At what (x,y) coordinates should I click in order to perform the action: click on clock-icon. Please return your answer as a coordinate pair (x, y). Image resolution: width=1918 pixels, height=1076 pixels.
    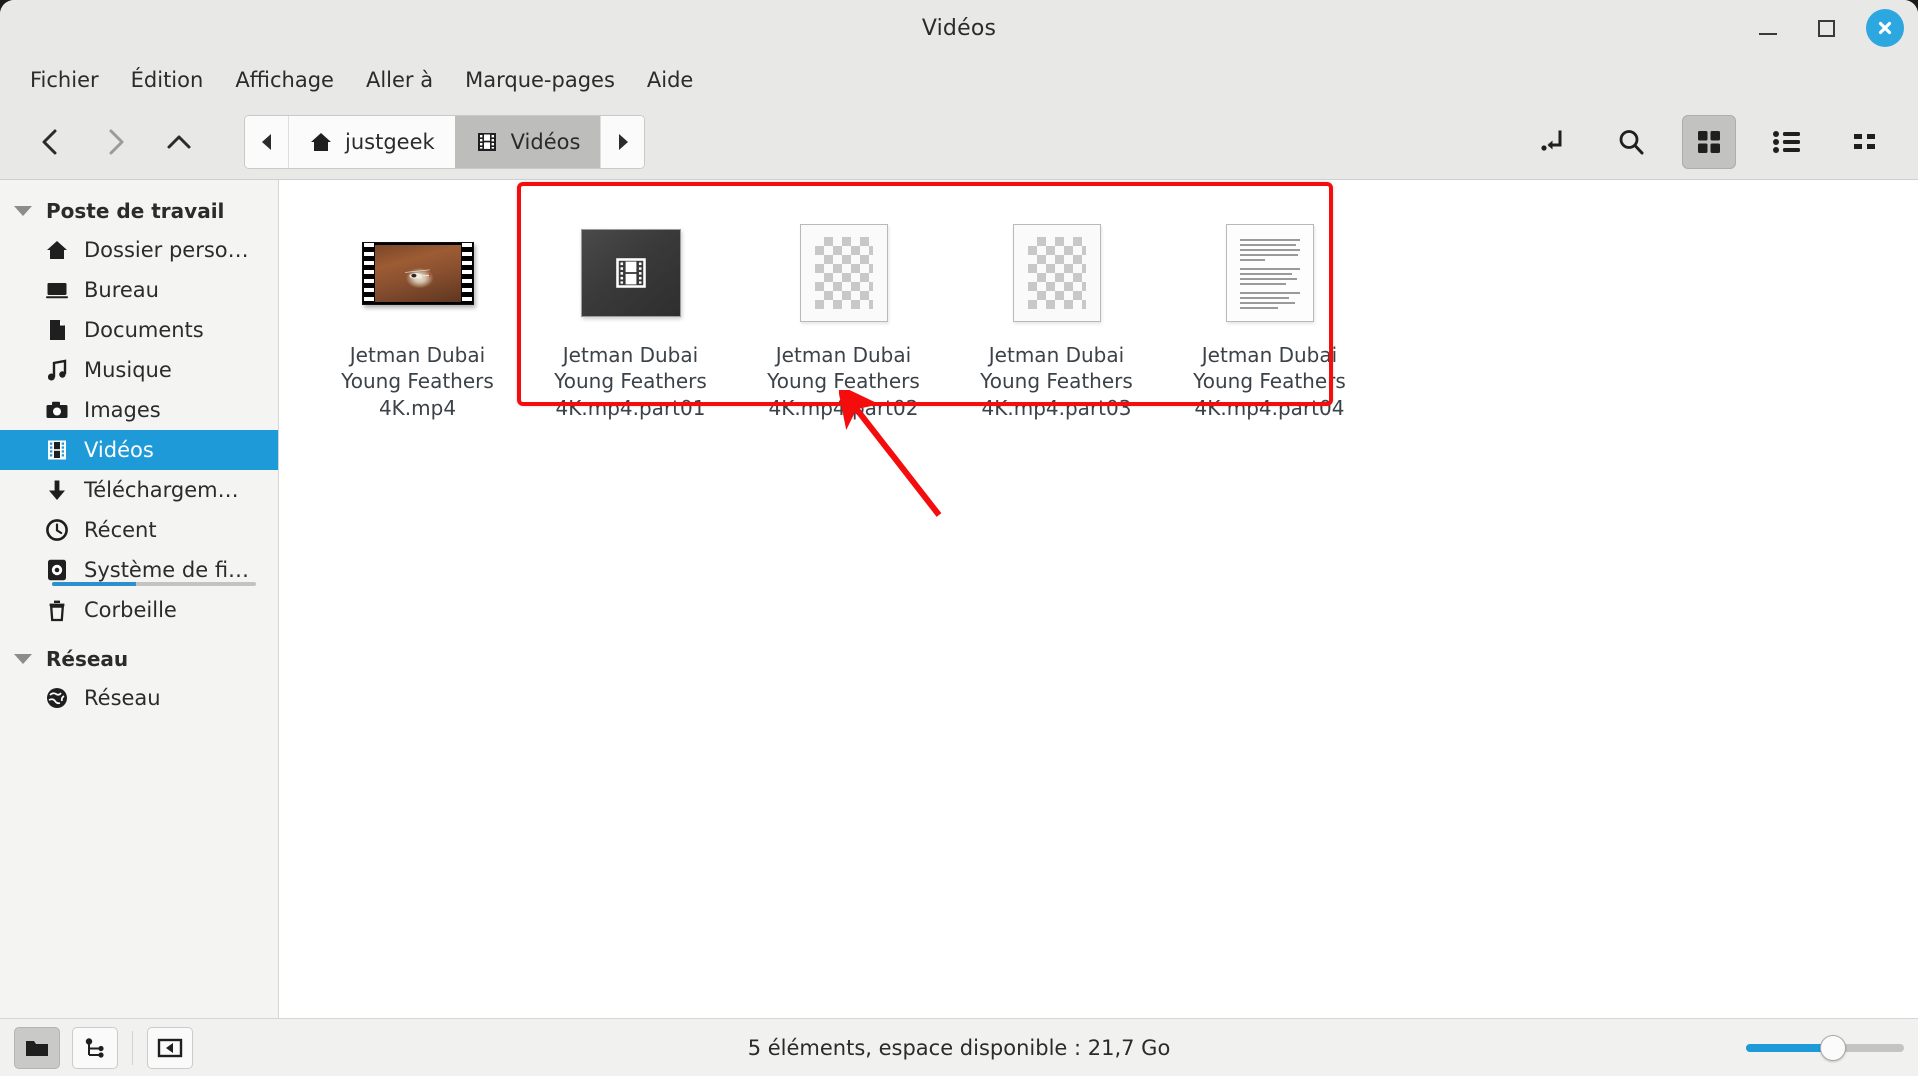
    Looking at the image, I should click on (57, 530).